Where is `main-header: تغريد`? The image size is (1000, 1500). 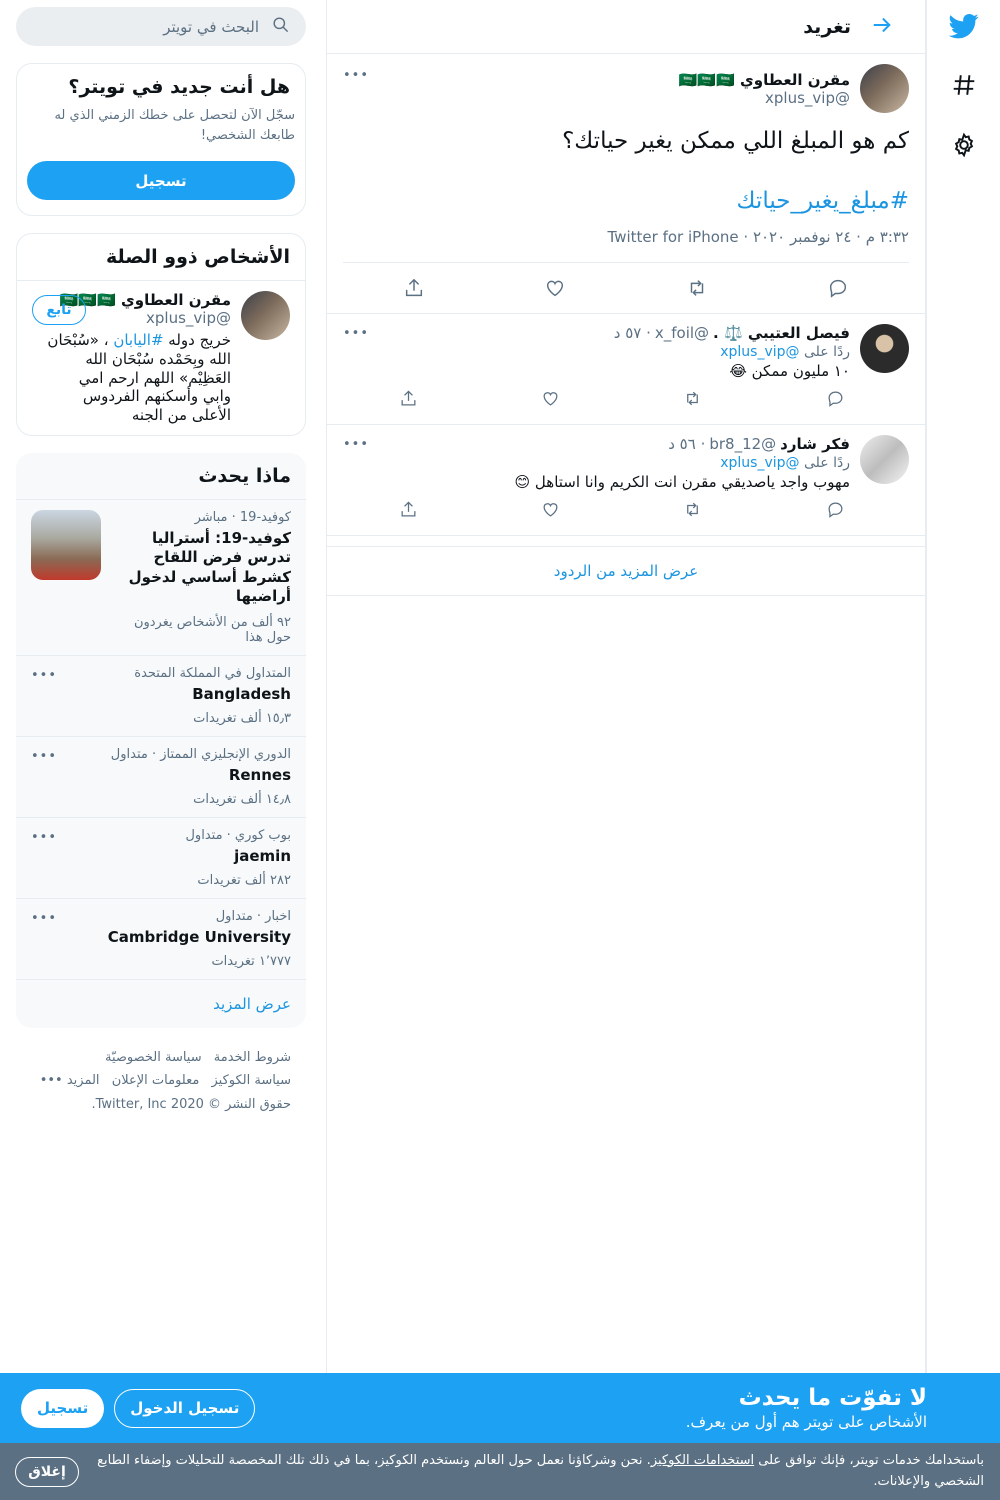 main-header: تغريد is located at coordinates (626, 27).